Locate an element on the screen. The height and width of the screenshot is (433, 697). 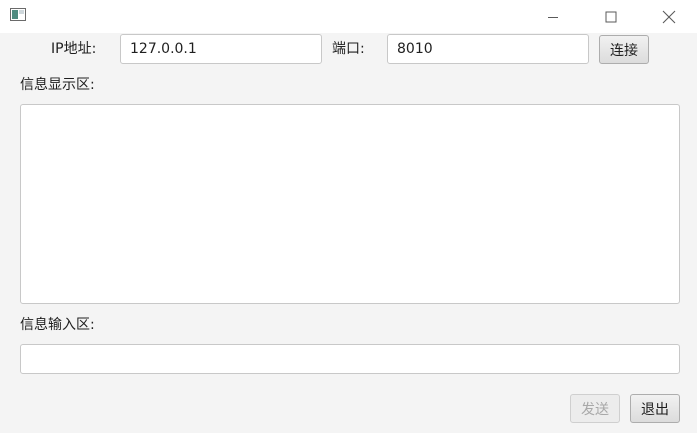
minimize-icon is located at coordinates (553, 17).